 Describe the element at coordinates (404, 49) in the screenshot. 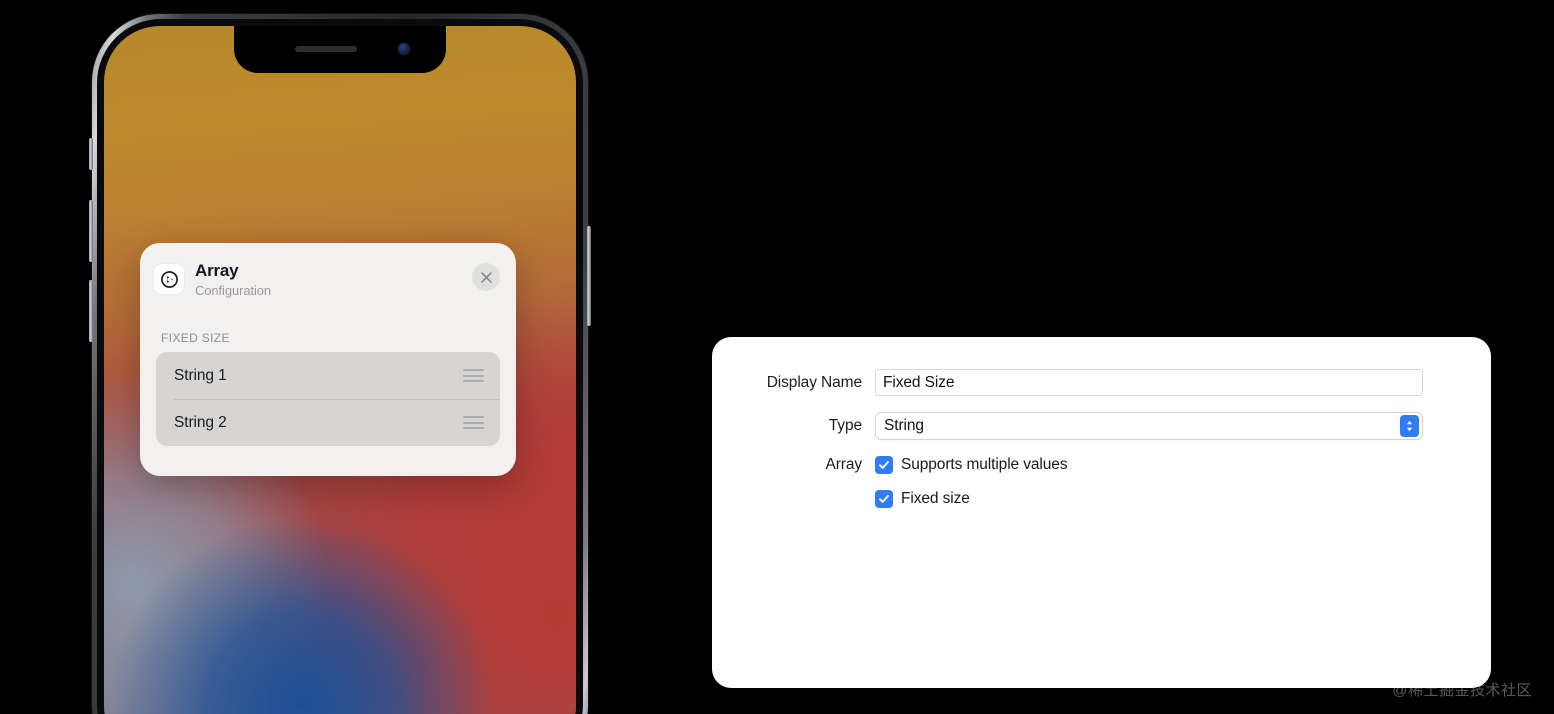

I see `front-camera-icon` at that location.